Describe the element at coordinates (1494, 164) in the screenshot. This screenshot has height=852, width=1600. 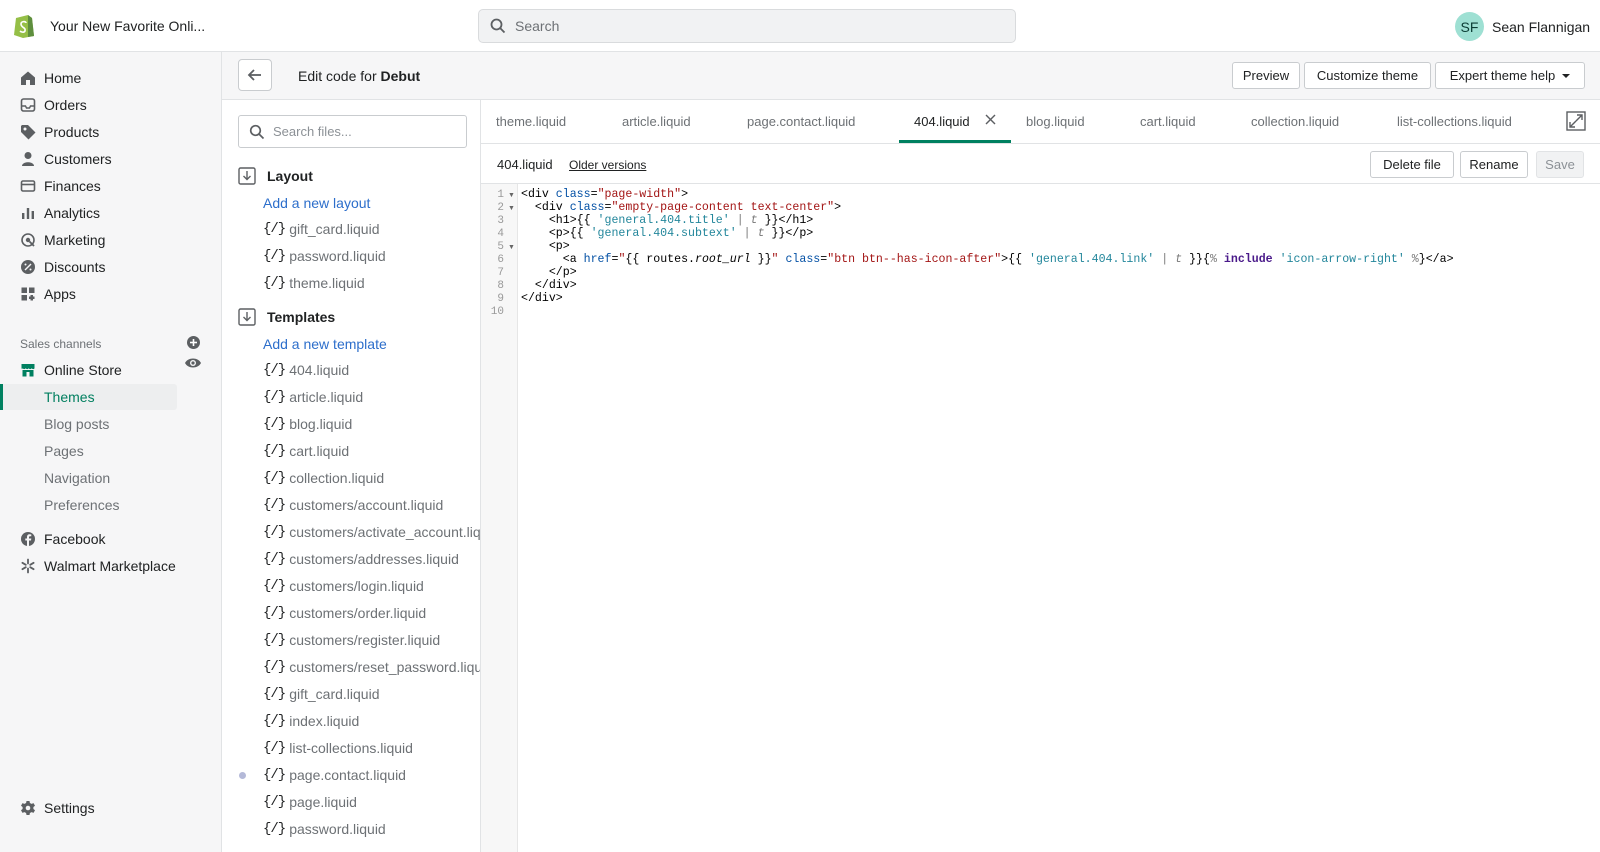
I see `rename-button: Rename` at that location.